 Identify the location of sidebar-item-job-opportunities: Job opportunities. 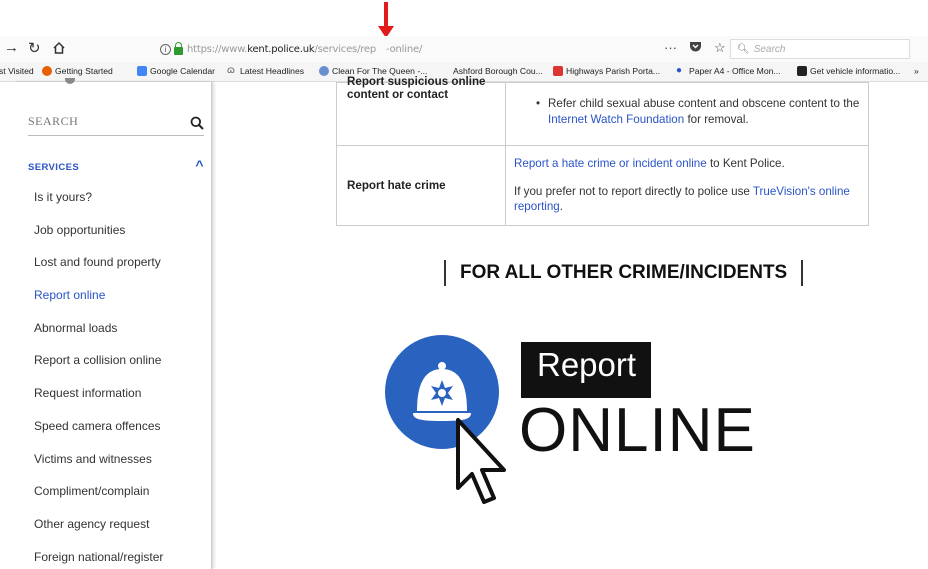
(98, 239).